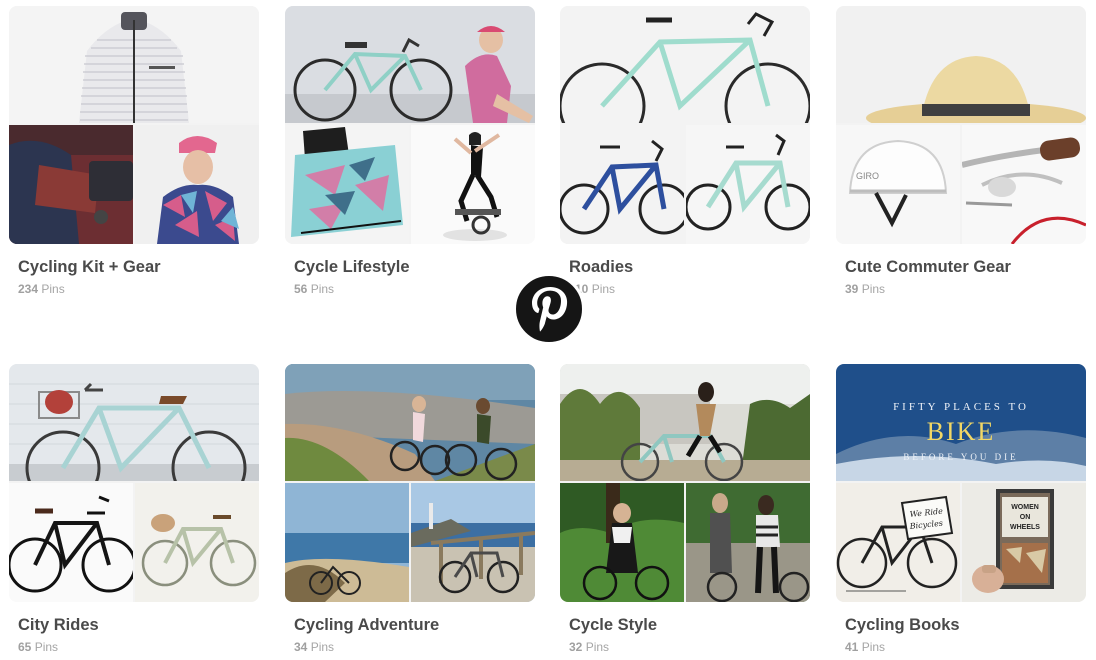 The height and width of the screenshot is (660, 1096). What do you see at coordinates (58, 625) in the screenshot?
I see `board-title: City Rides` at bounding box center [58, 625].